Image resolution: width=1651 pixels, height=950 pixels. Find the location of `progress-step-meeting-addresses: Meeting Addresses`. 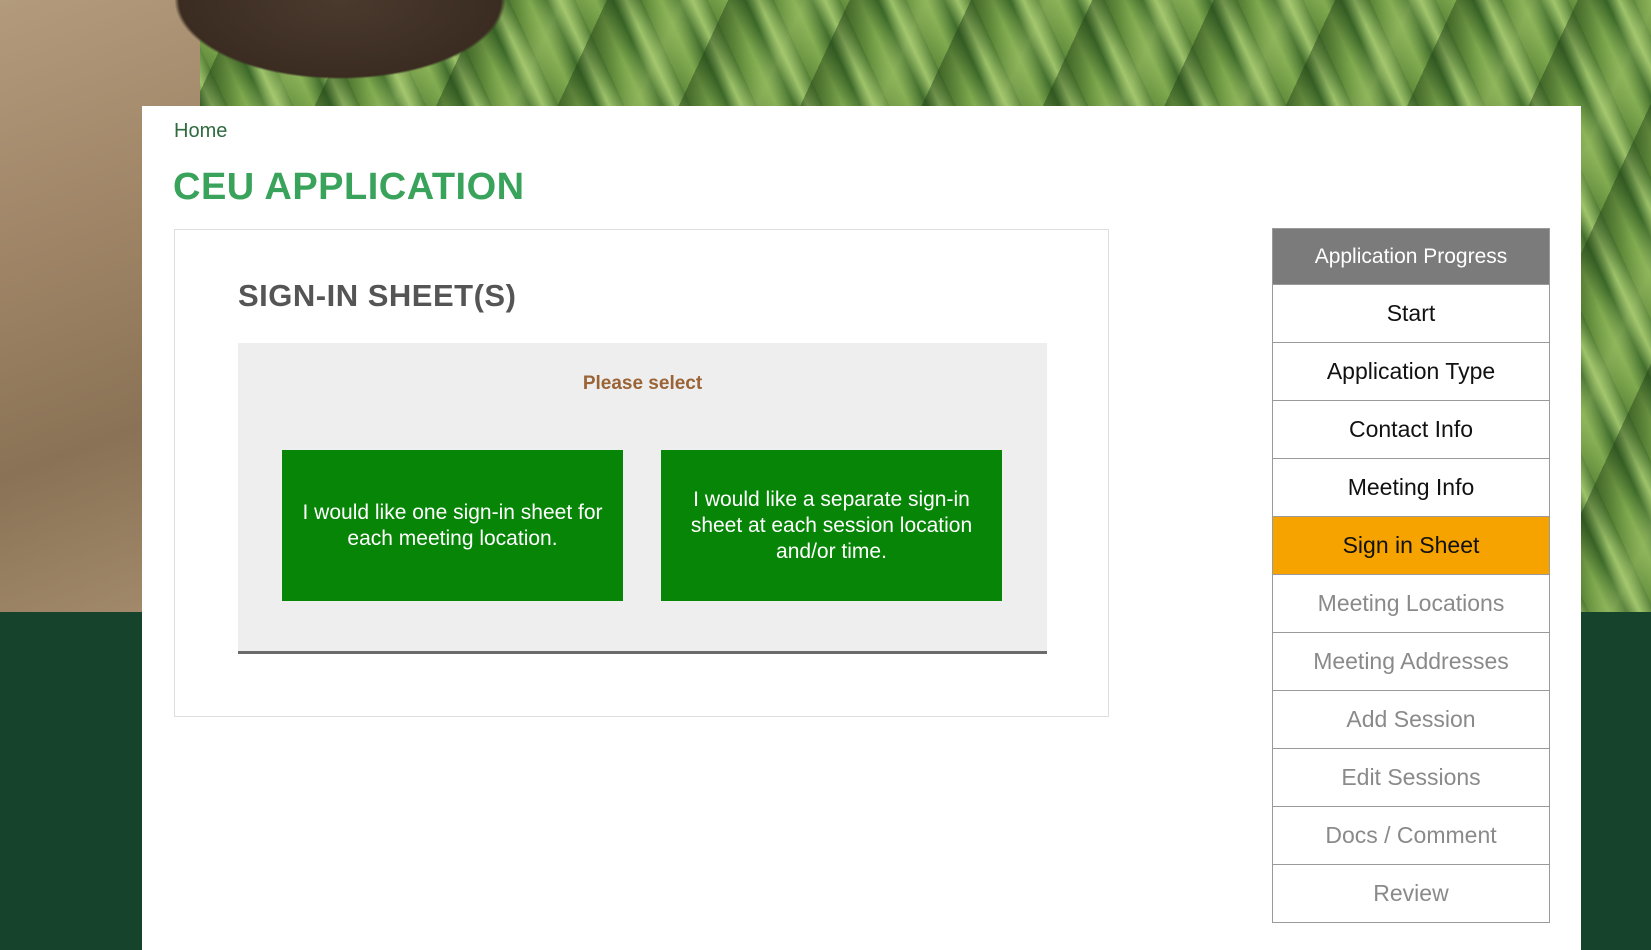

progress-step-meeting-addresses: Meeting Addresses is located at coordinates (1411, 661).